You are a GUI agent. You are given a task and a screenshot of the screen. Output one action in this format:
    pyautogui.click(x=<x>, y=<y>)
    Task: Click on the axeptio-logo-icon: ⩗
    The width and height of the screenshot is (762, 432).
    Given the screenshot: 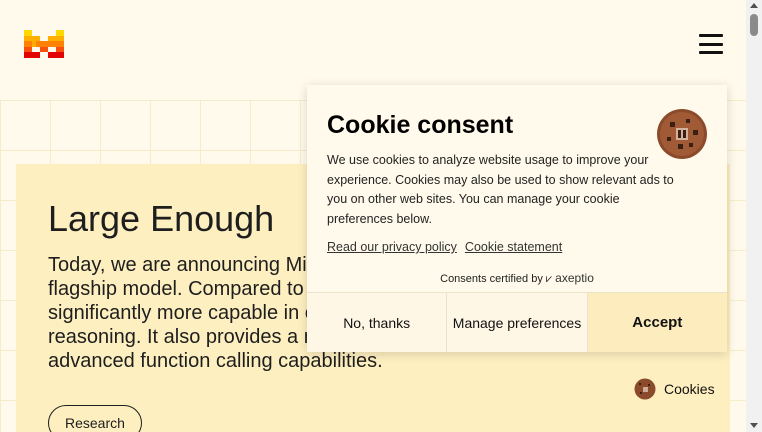 What is the action you would take?
    pyautogui.click(x=550, y=279)
    